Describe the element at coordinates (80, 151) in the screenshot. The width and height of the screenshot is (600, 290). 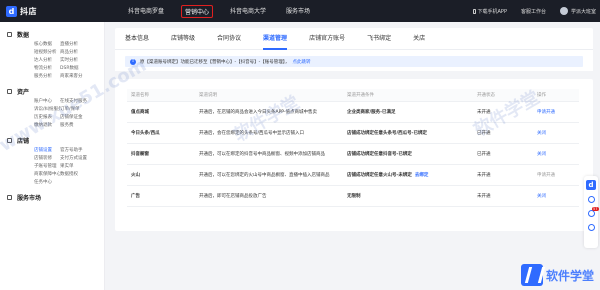
I see `sidebar-item: 官方号助手` at that location.